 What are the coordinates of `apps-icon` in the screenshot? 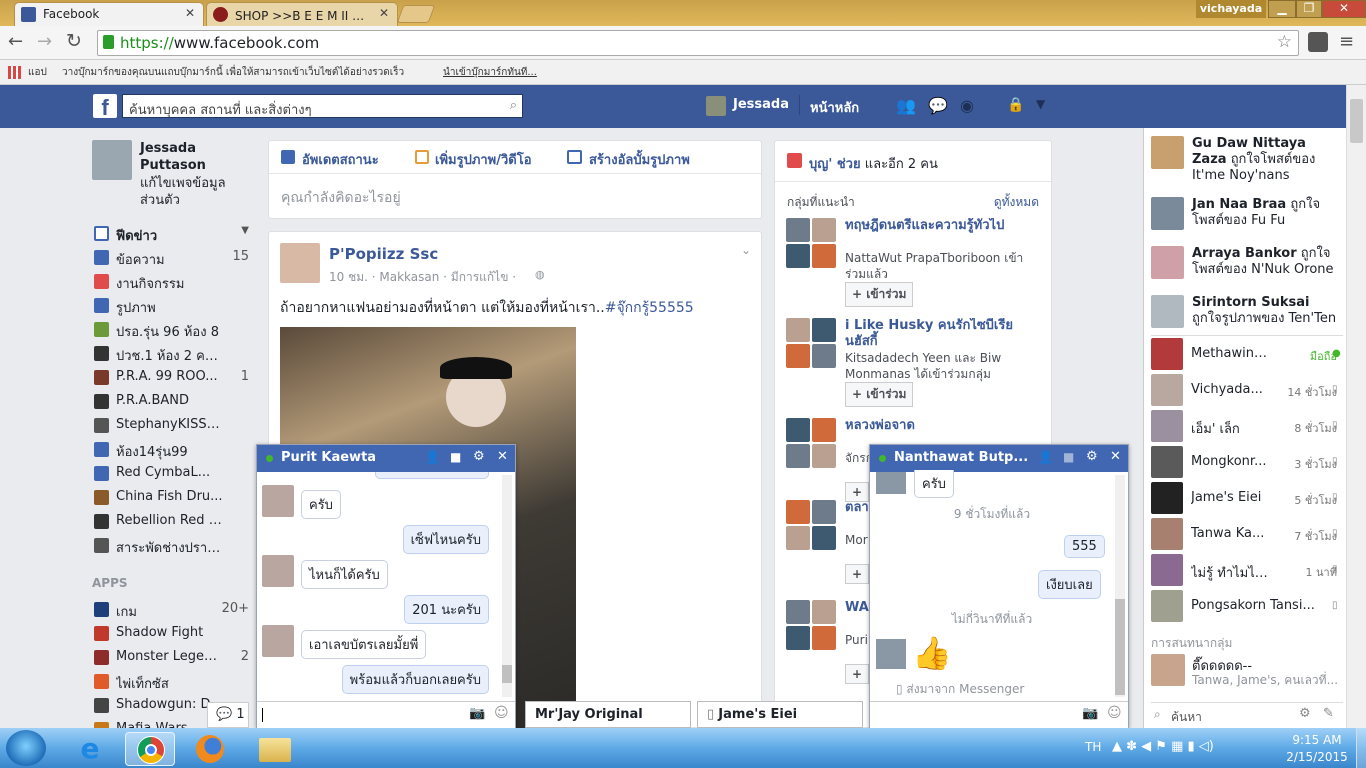 It's located at (14, 72).